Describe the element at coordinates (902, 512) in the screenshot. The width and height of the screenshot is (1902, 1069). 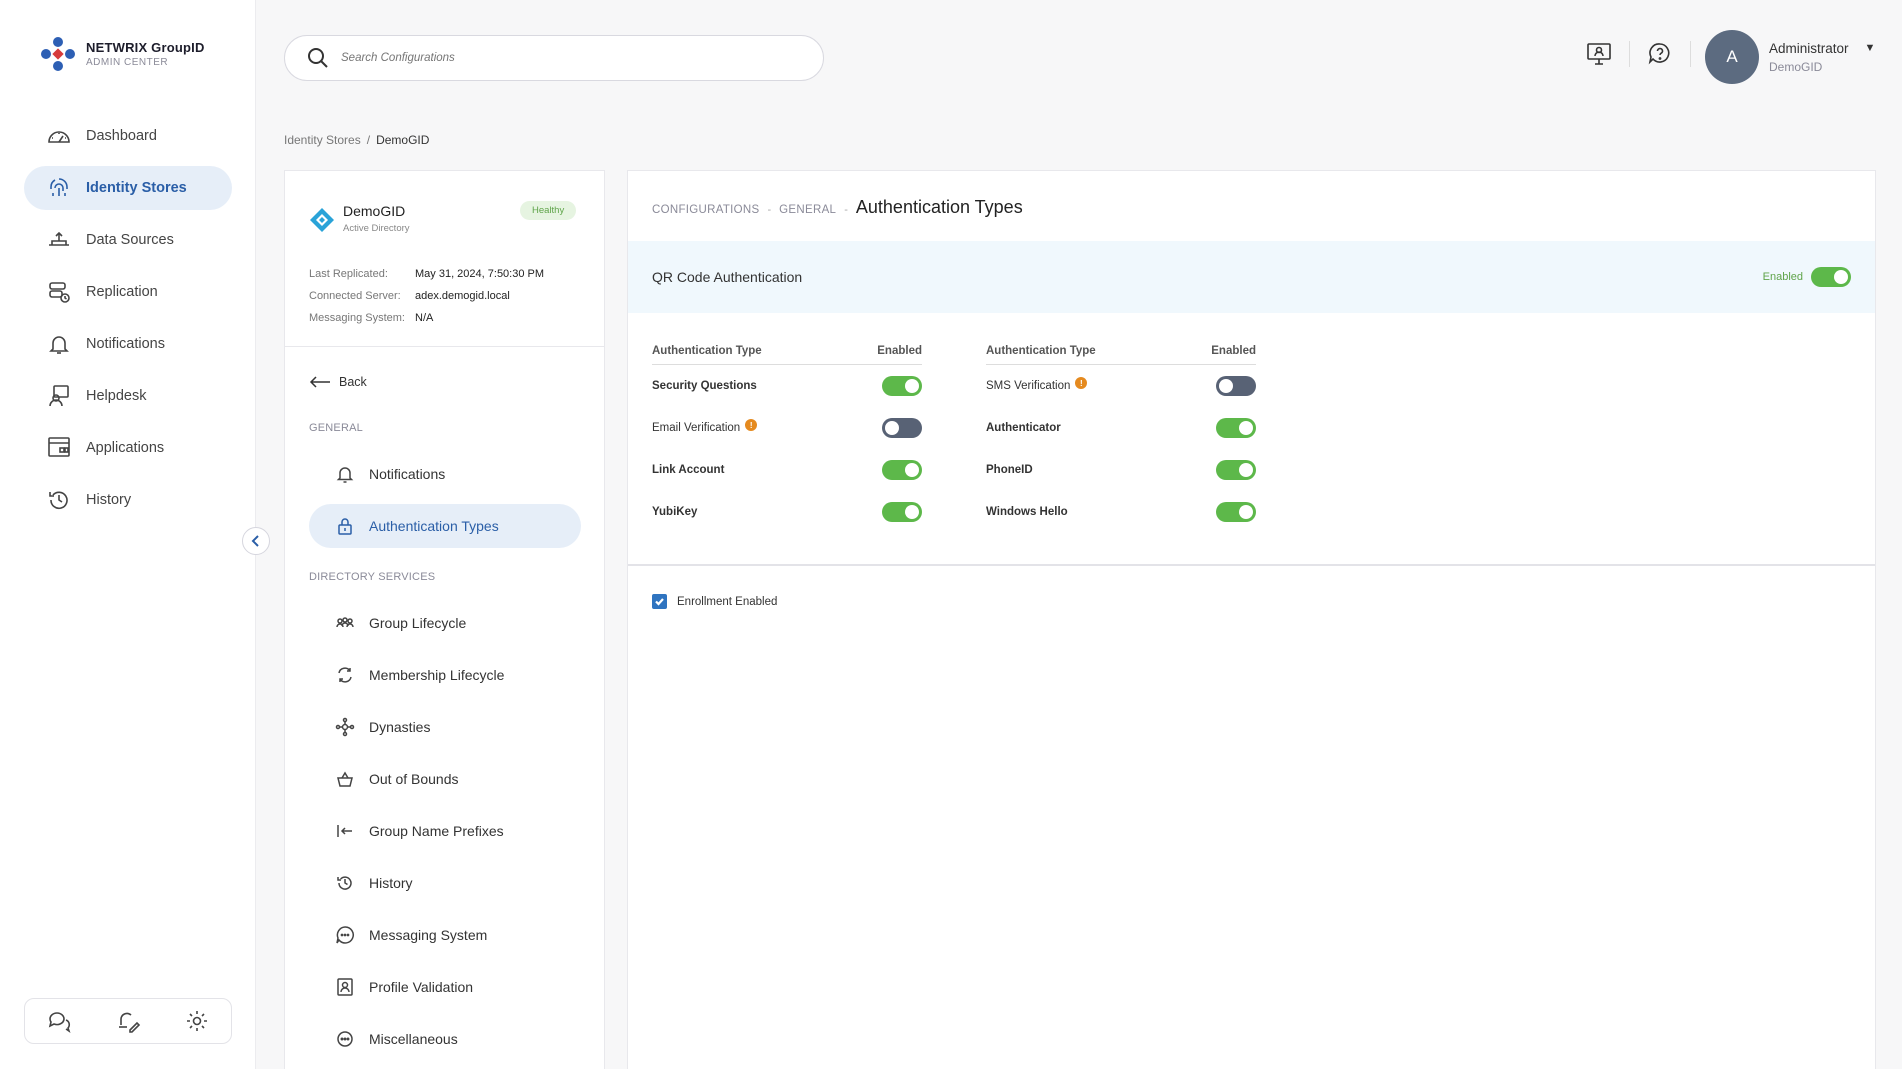
I see `yubikey-toggle` at that location.